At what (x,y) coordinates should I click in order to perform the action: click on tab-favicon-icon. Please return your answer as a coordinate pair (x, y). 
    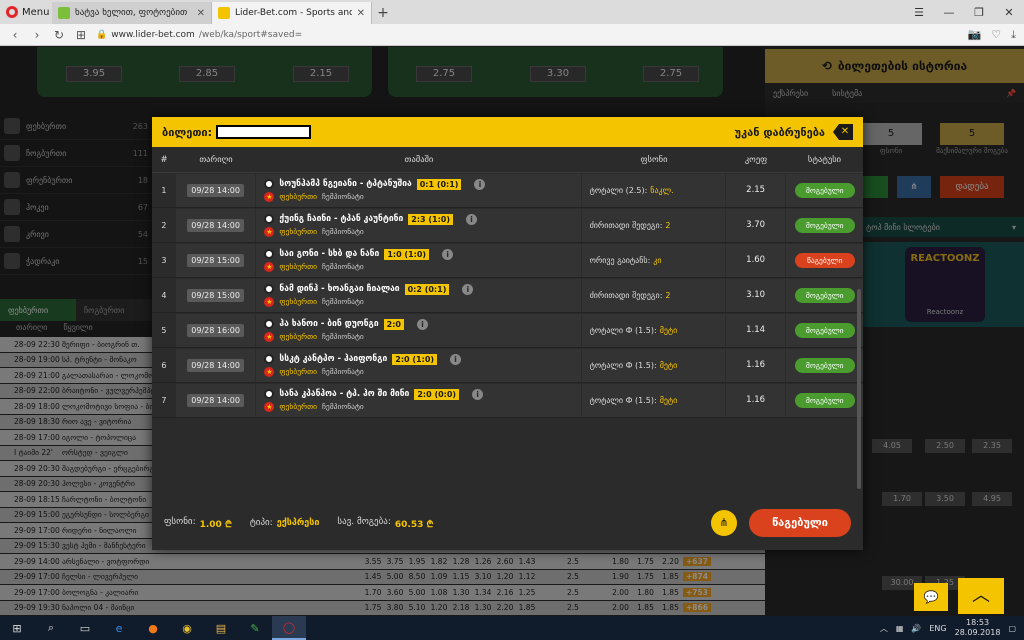
    Looking at the image, I should click on (64, 13).